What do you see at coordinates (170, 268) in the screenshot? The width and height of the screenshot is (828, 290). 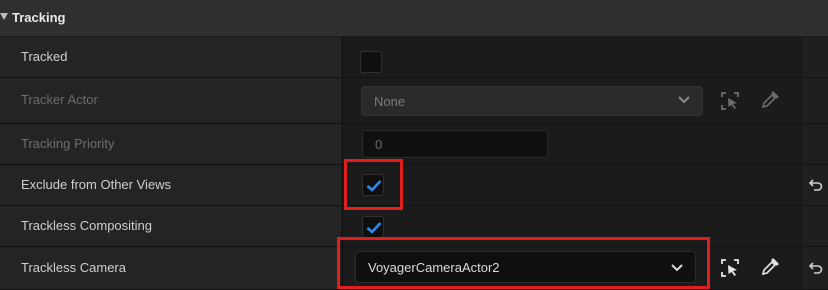 I see `property-name-cell: Trackless Camera` at bounding box center [170, 268].